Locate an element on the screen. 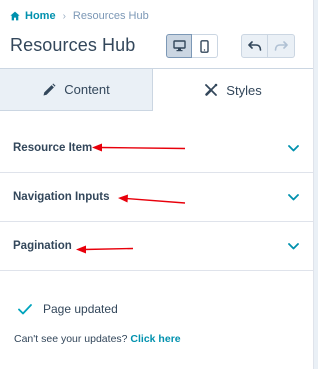 Image resolution: width=320 pixels, height=369 pixels. history-controls is located at coordinates (268, 46).